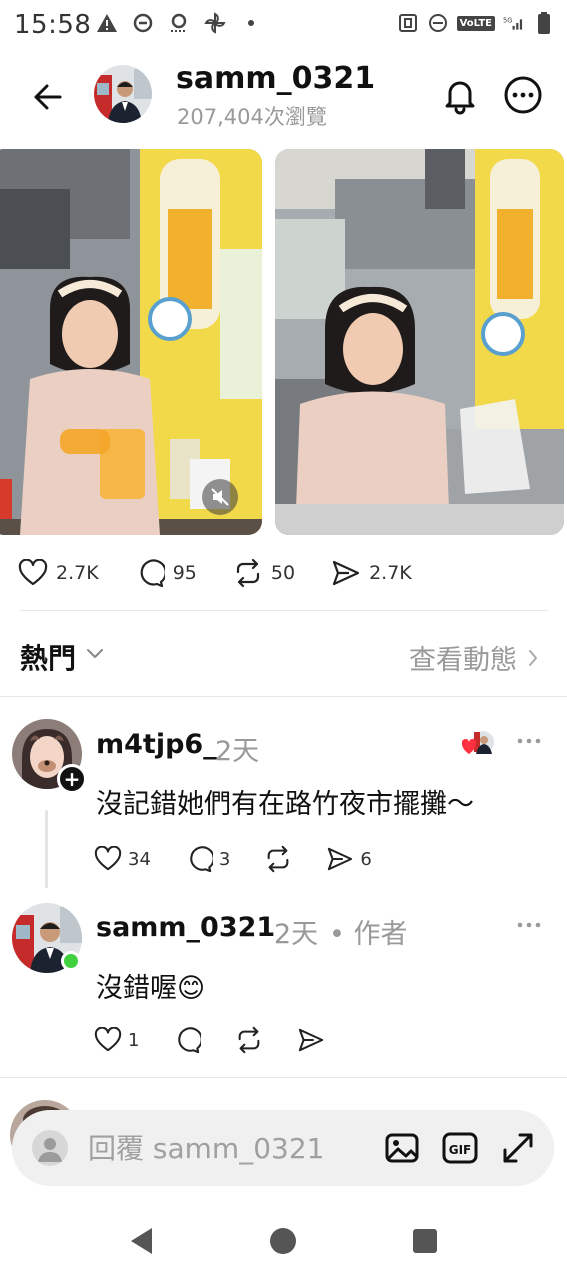 The image size is (567, 1280). Describe the element at coordinates (507, 20) in the screenshot. I see `svg-text: 5G` at that location.